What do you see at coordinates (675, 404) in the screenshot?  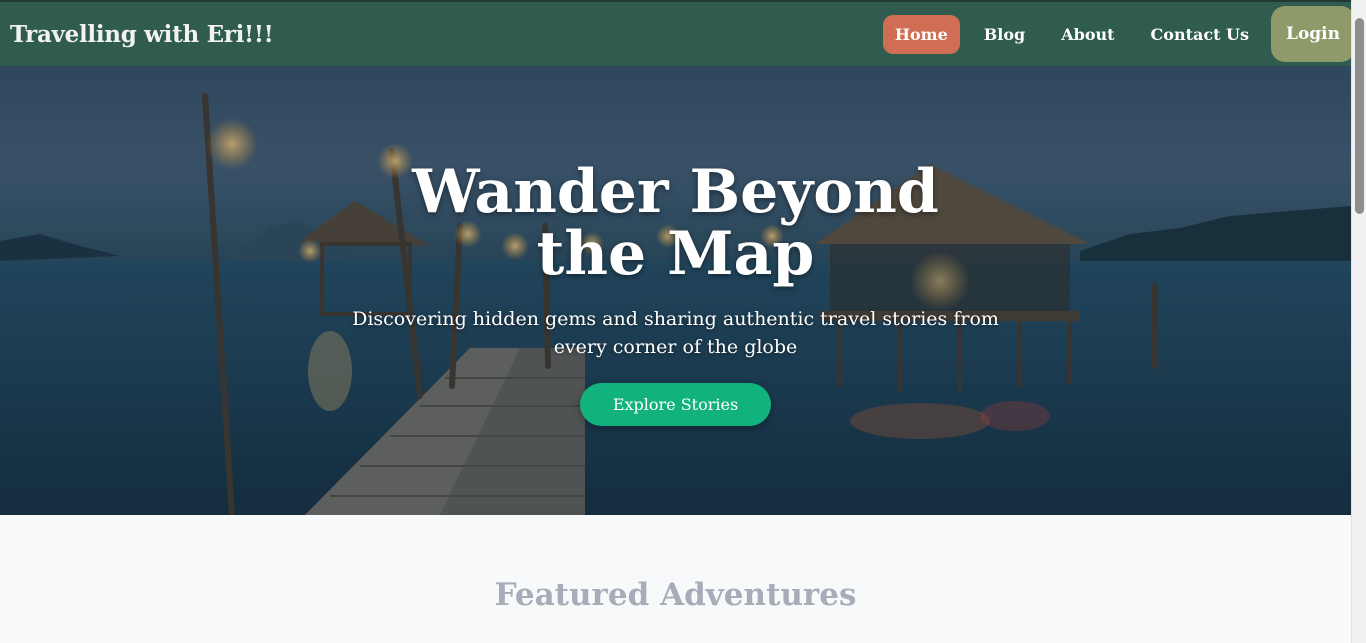 I see `explore-stories-button: Explore Stories` at bounding box center [675, 404].